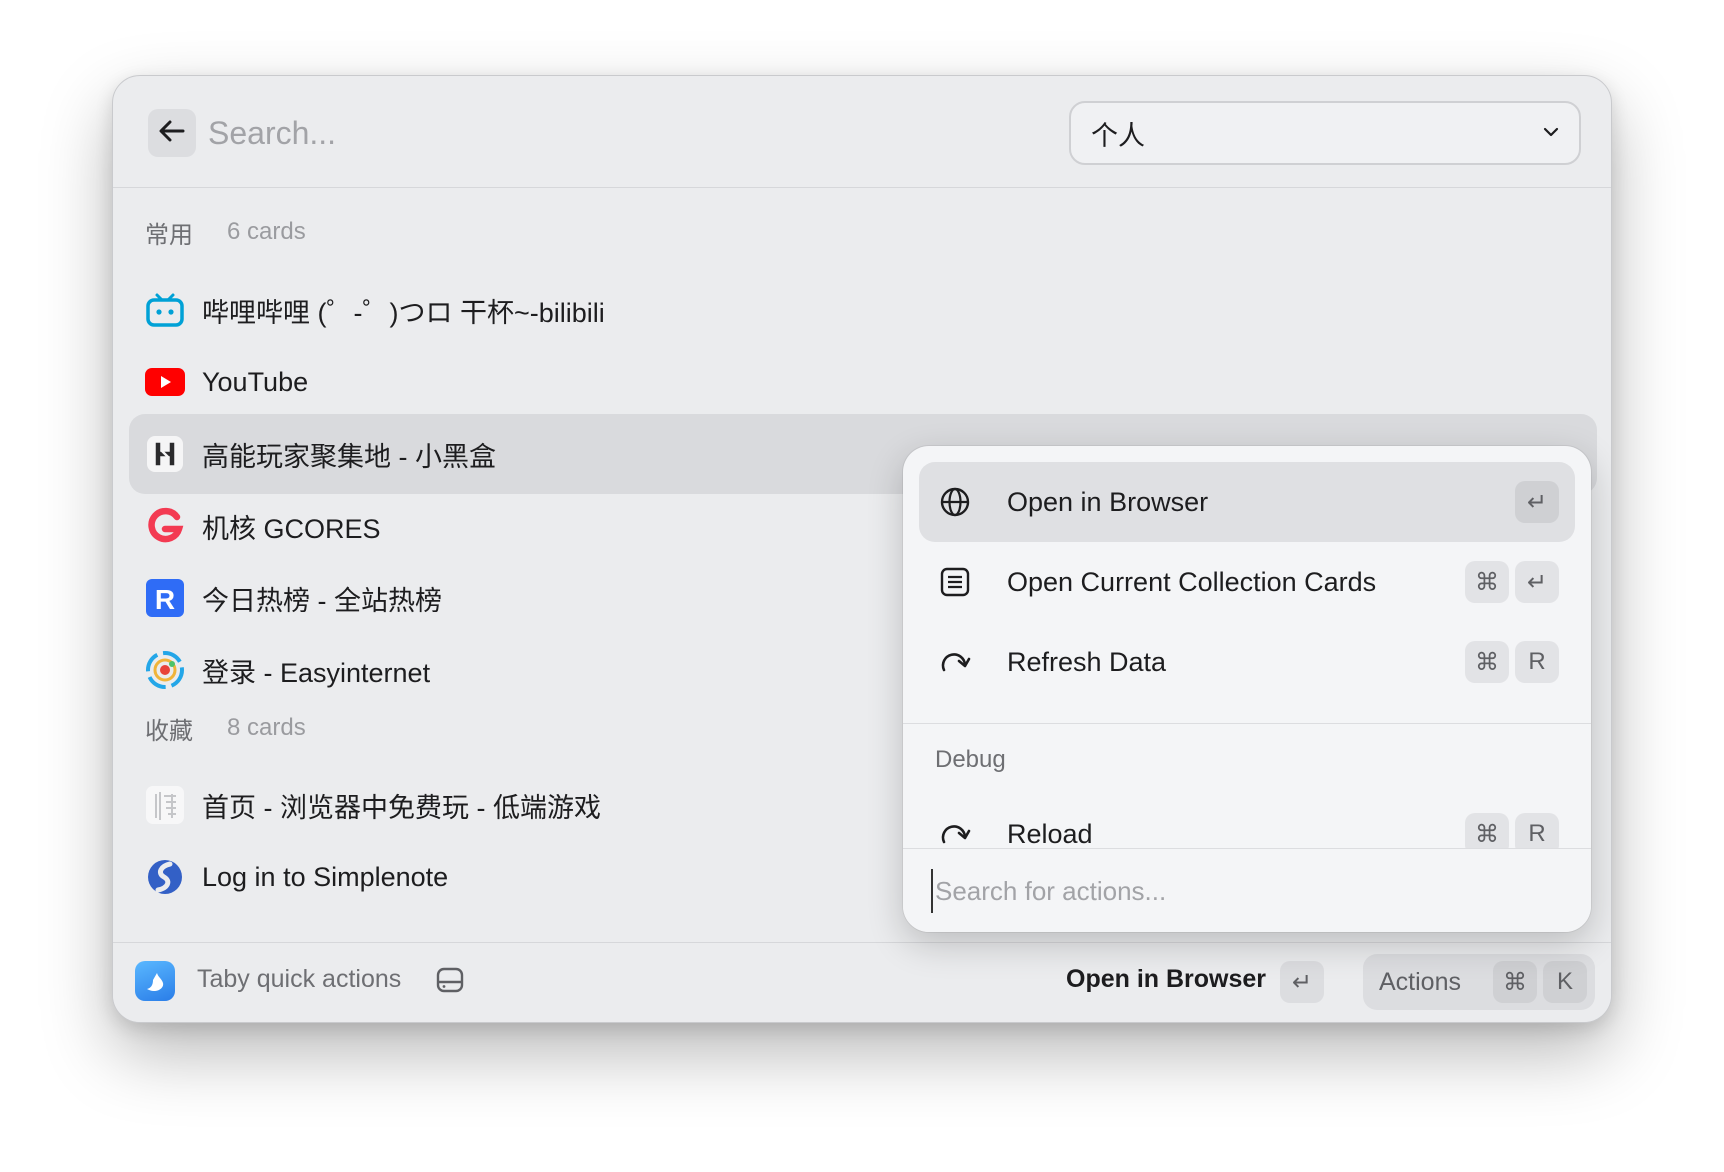 Image resolution: width=1724 pixels, height=1172 pixels. I want to click on list-icon, so click(955, 582).